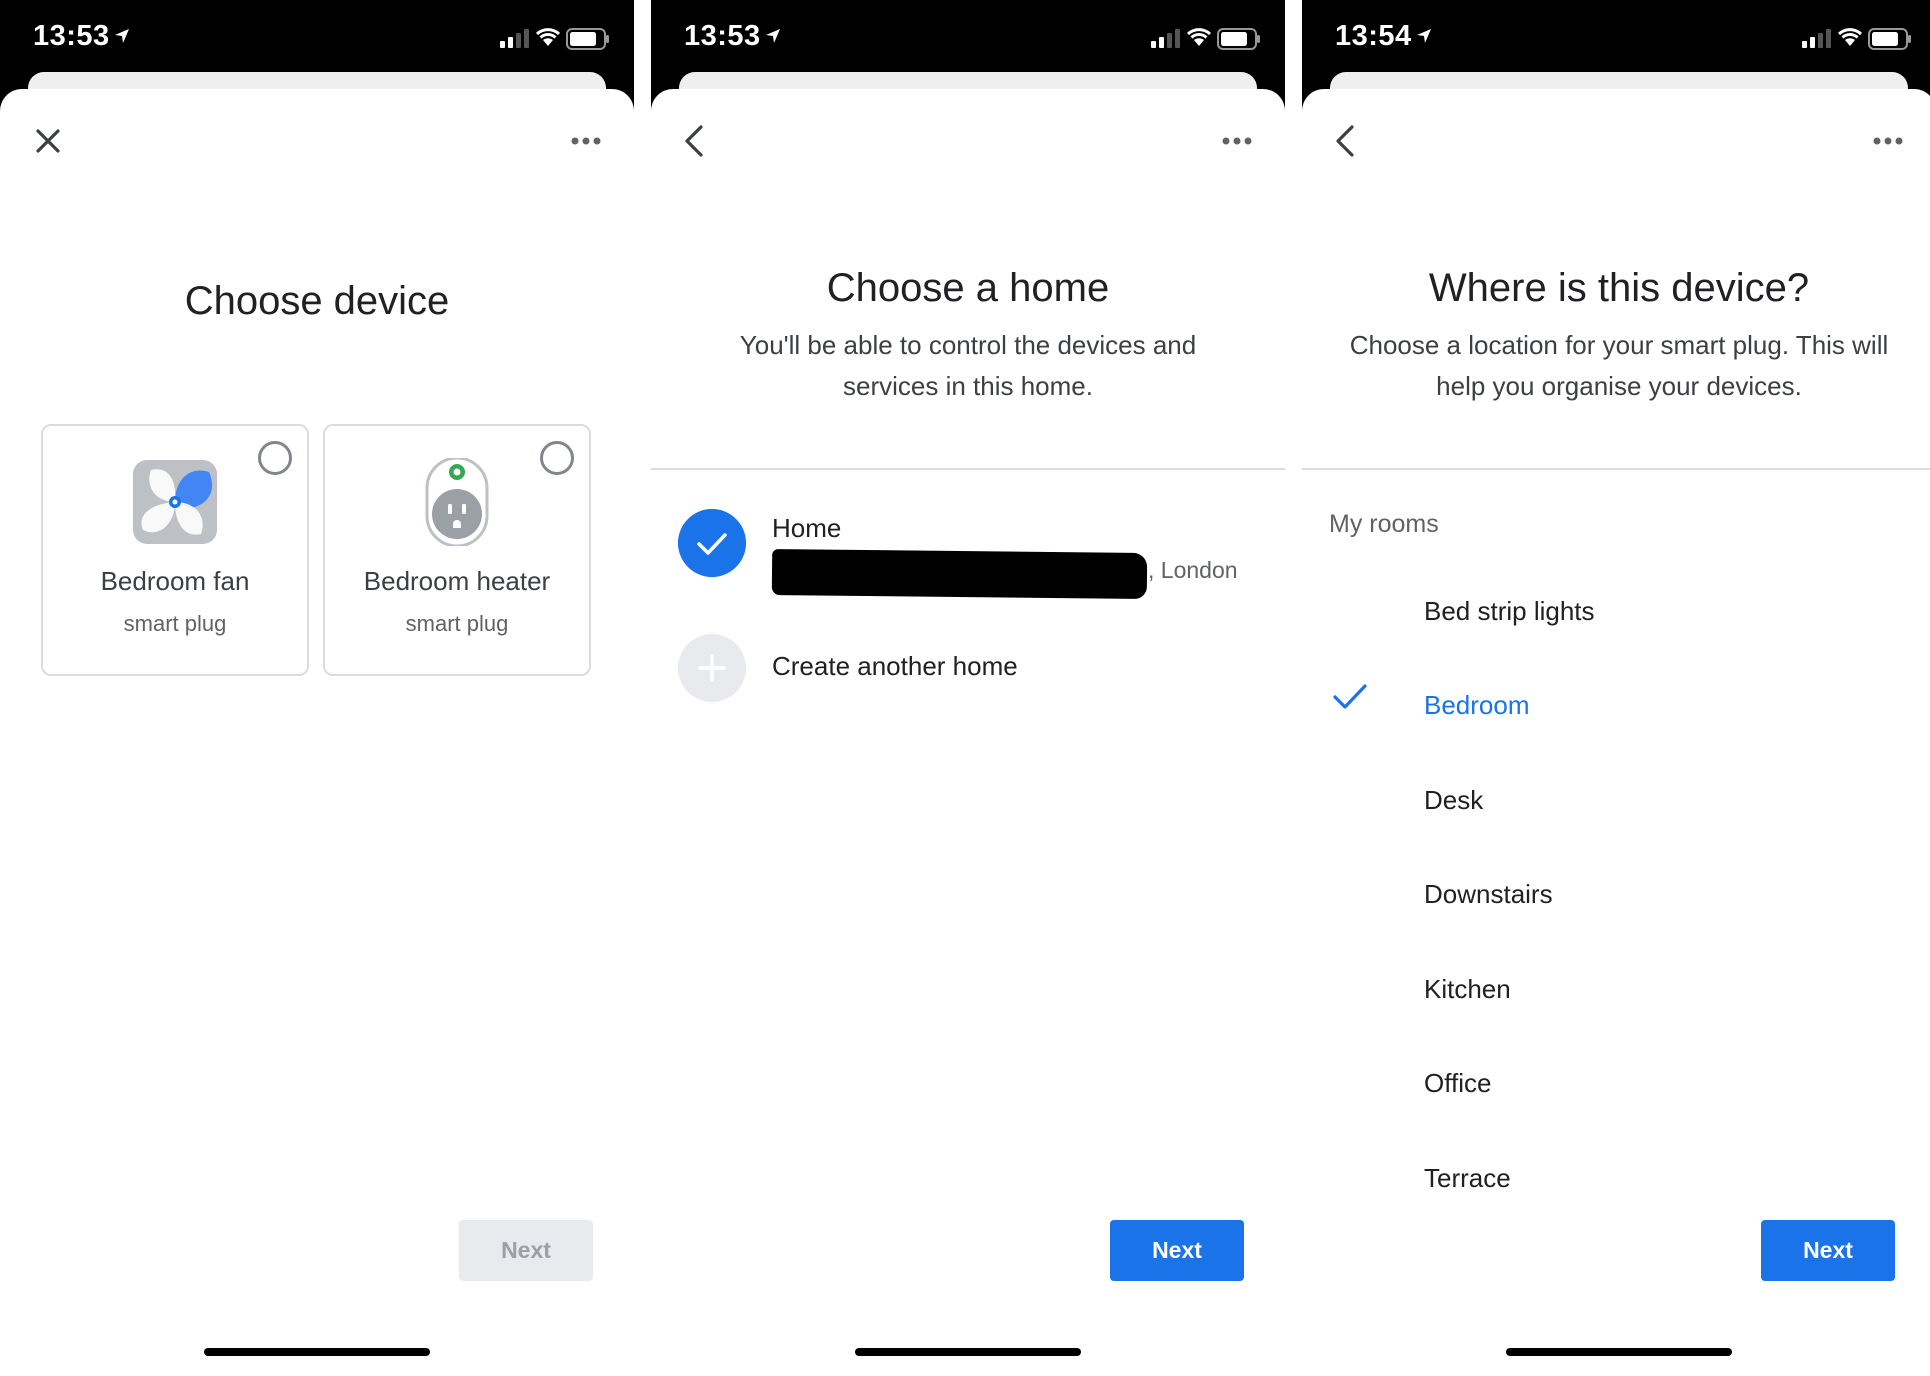  What do you see at coordinates (712, 543) in the screenshot?
I see `selected-check-icon` at bounding box center [712, 543].